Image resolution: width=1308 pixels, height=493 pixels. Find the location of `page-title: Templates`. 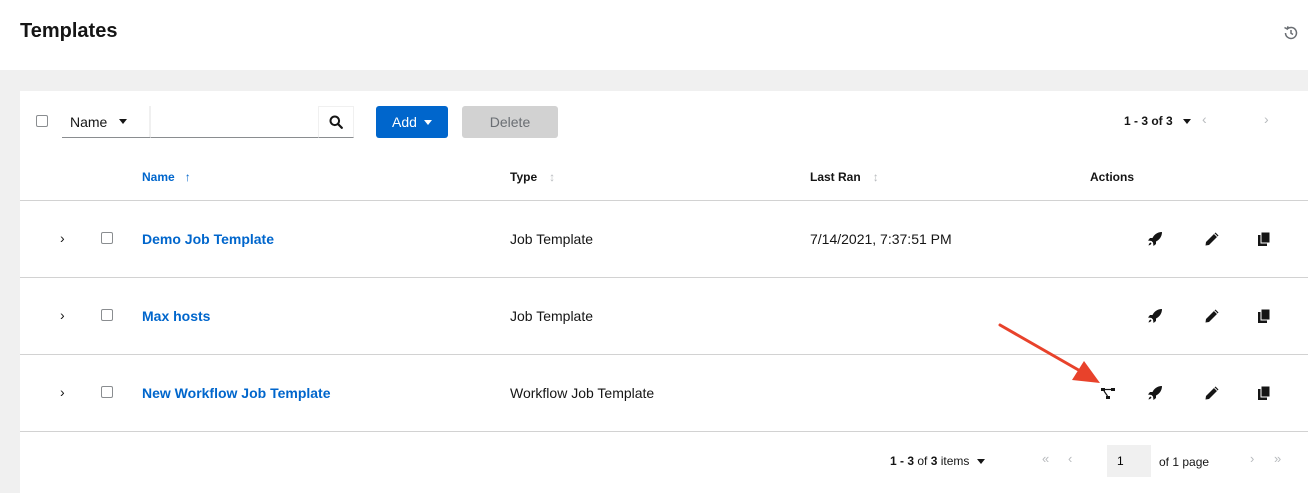

page-title: Templates is located at coordinates (69, 31).